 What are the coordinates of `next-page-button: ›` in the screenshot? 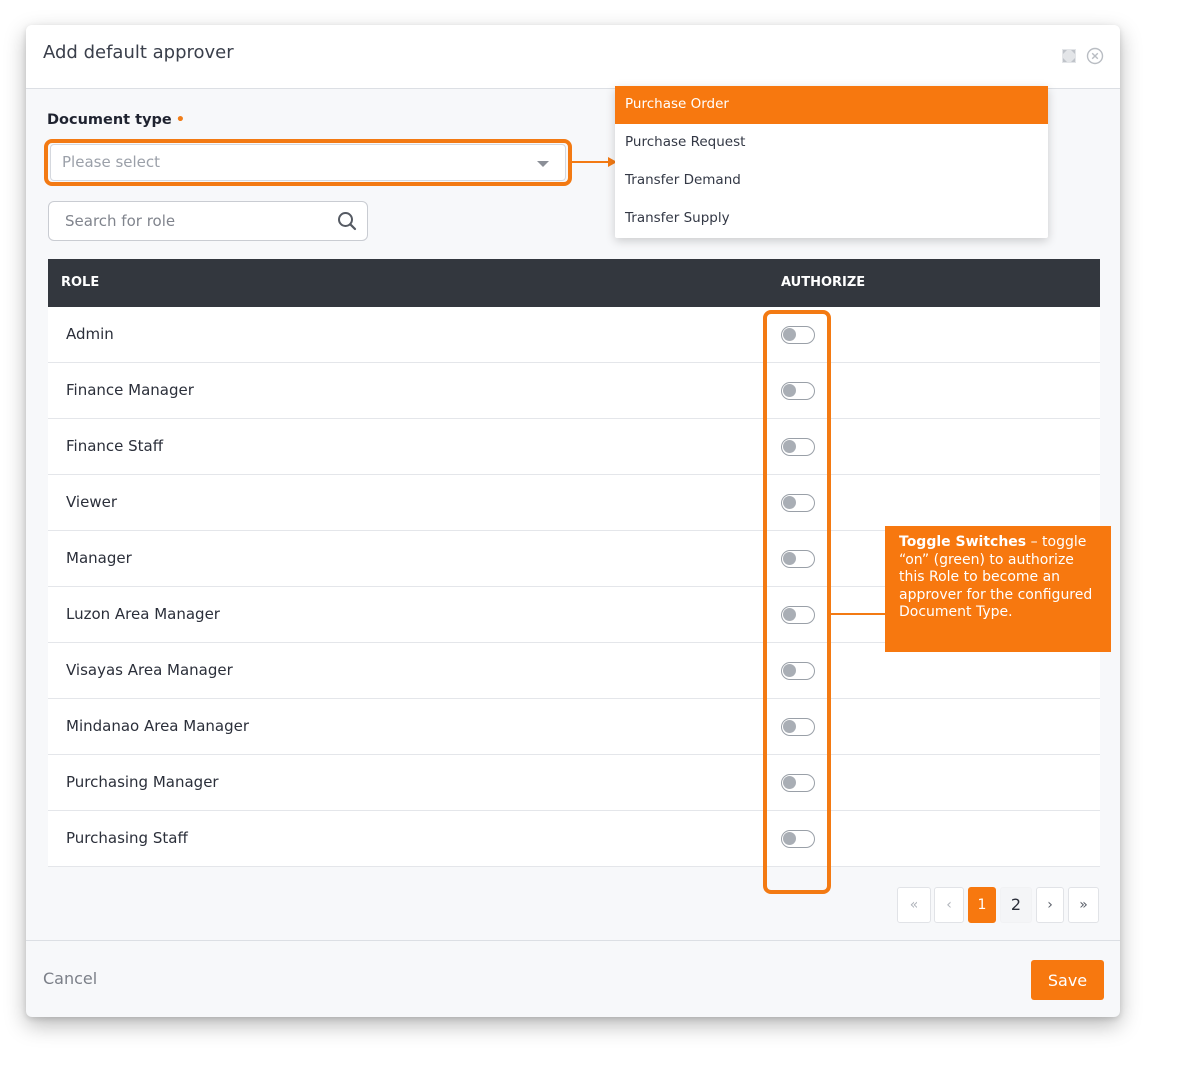 It's located at (1050, 905).